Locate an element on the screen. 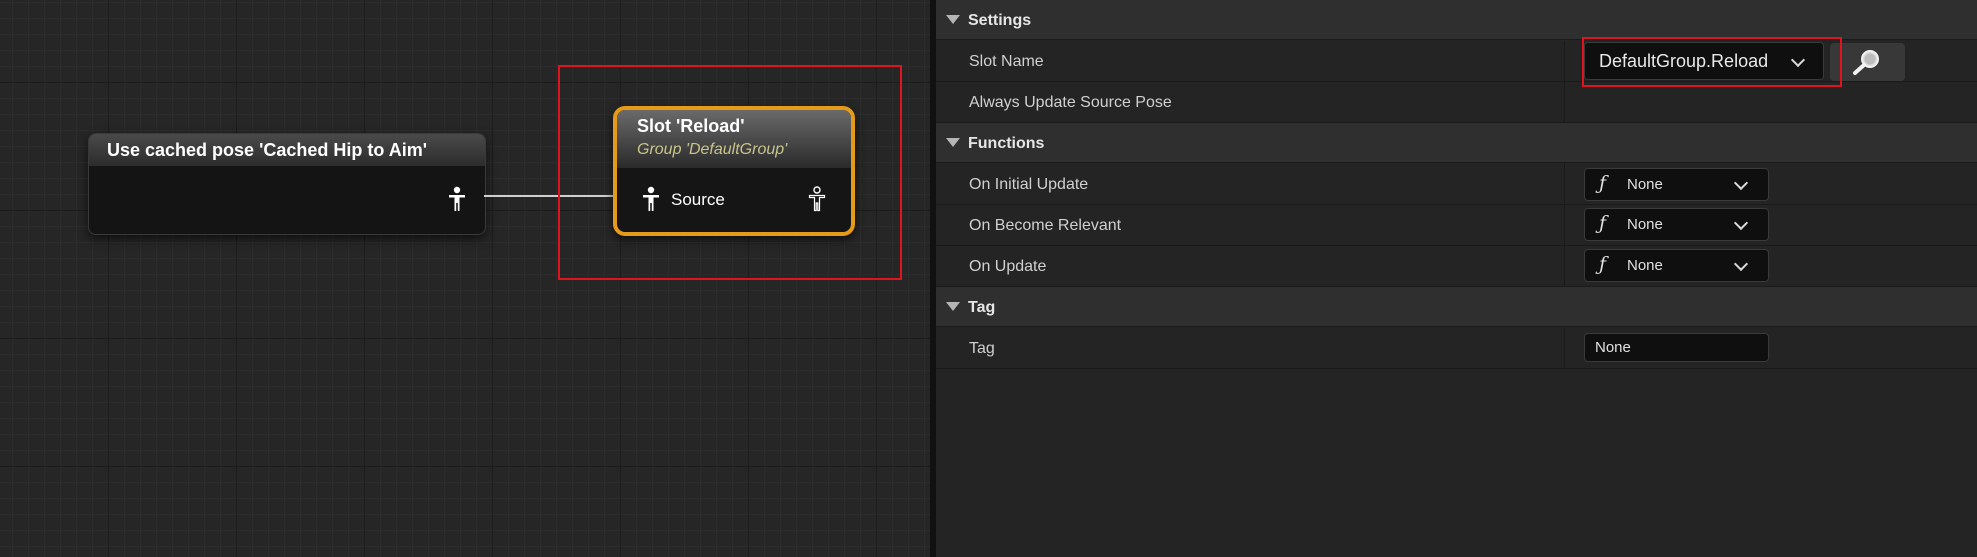 Image resolution: width=1977 pixels, height=557 pixels. on-update-dropdown: ƒ None is located at coordinates (1676, 265).